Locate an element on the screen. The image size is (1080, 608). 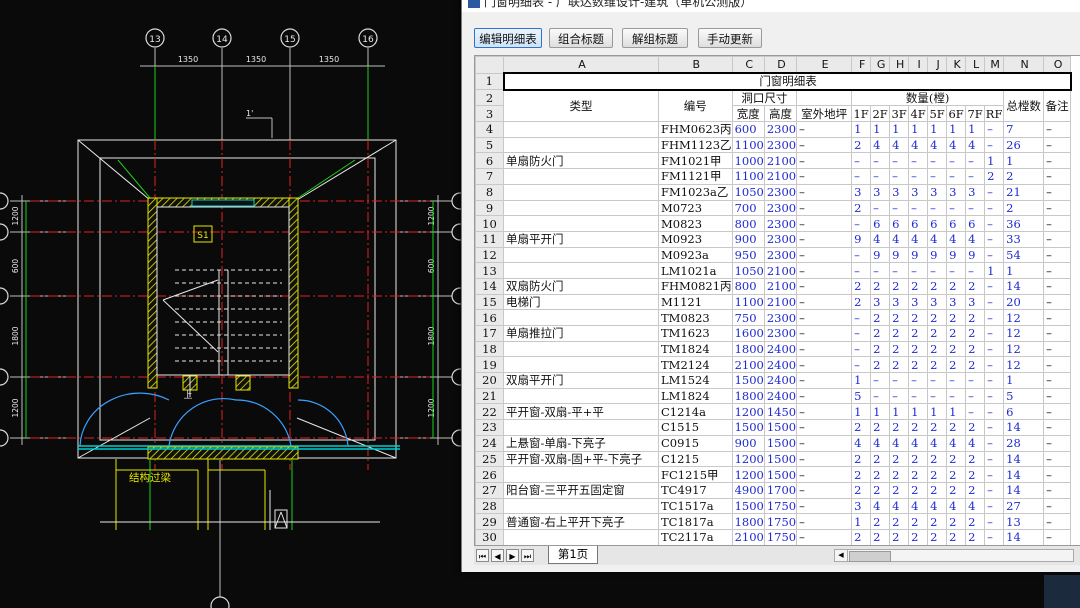
code-cell: FM1121甲 is located at coordinates (695, 176).